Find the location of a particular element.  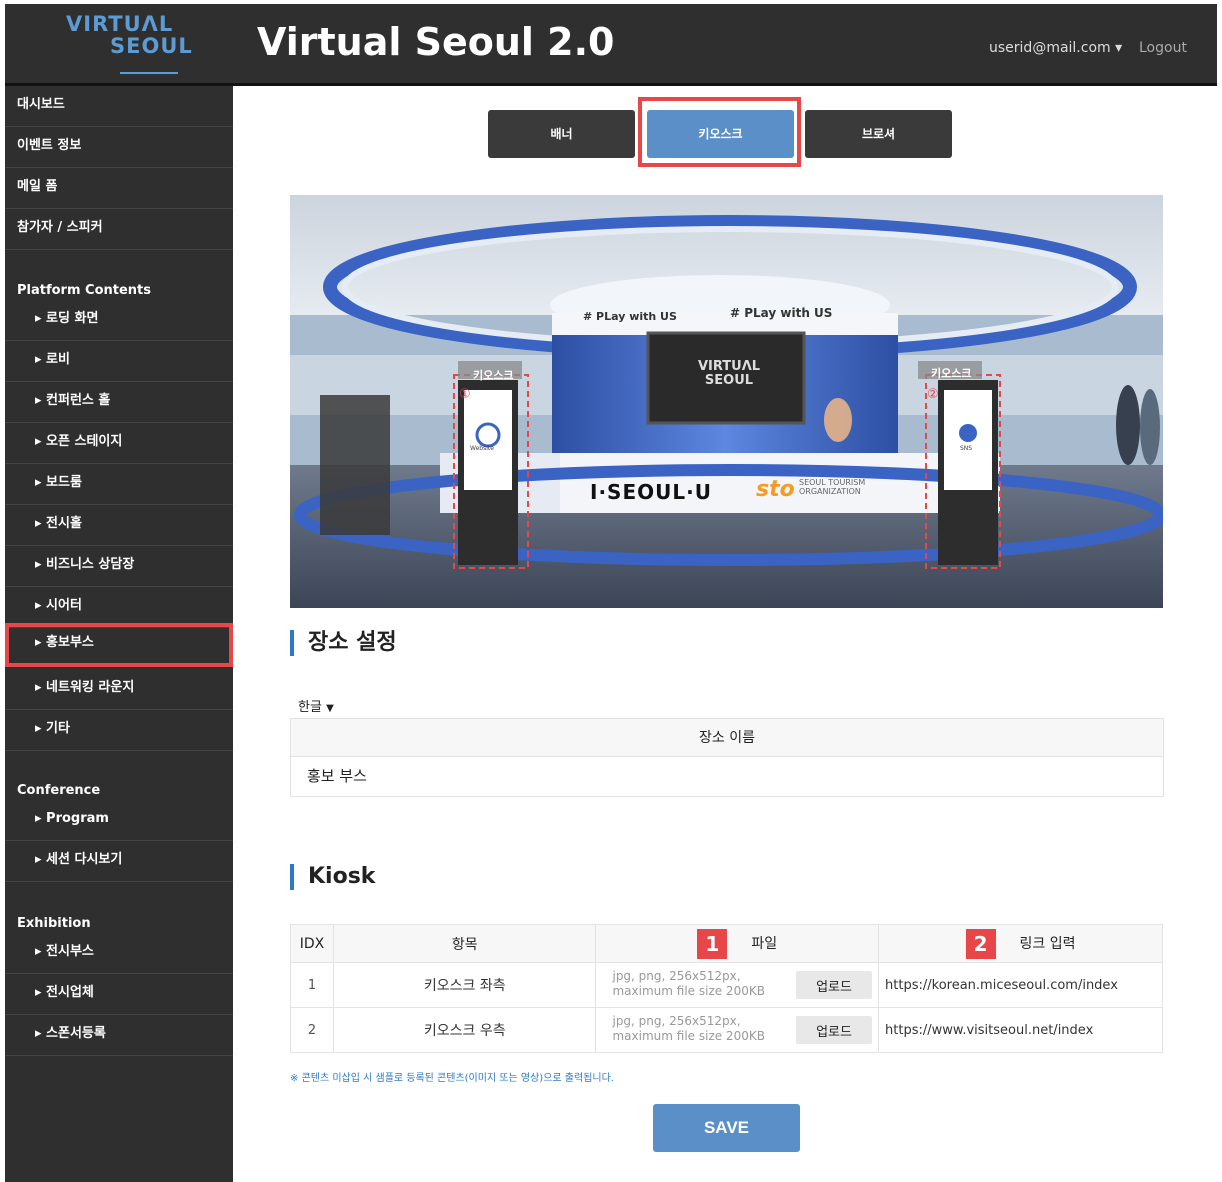

sidebar-item-sponsor: ▸ 스폰서등록 is located at coordinates (119, 1035).